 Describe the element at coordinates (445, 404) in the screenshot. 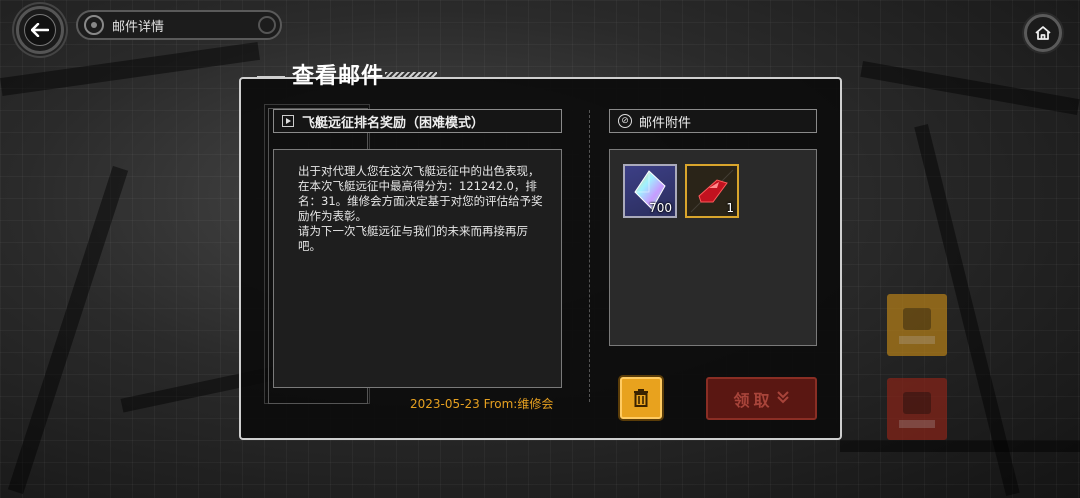

I see `mail-date: 2023-05-23` at that location.